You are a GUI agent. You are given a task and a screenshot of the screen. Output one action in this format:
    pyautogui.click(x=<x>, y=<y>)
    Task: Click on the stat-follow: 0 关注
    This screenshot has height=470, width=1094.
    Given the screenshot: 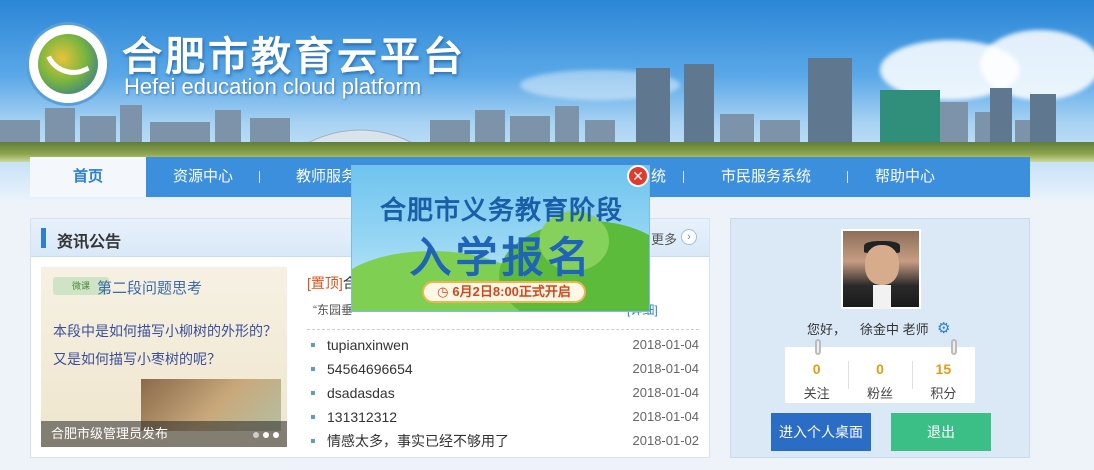 What is the action you would take?
    pyautogui.click(x=816, y=375)
    